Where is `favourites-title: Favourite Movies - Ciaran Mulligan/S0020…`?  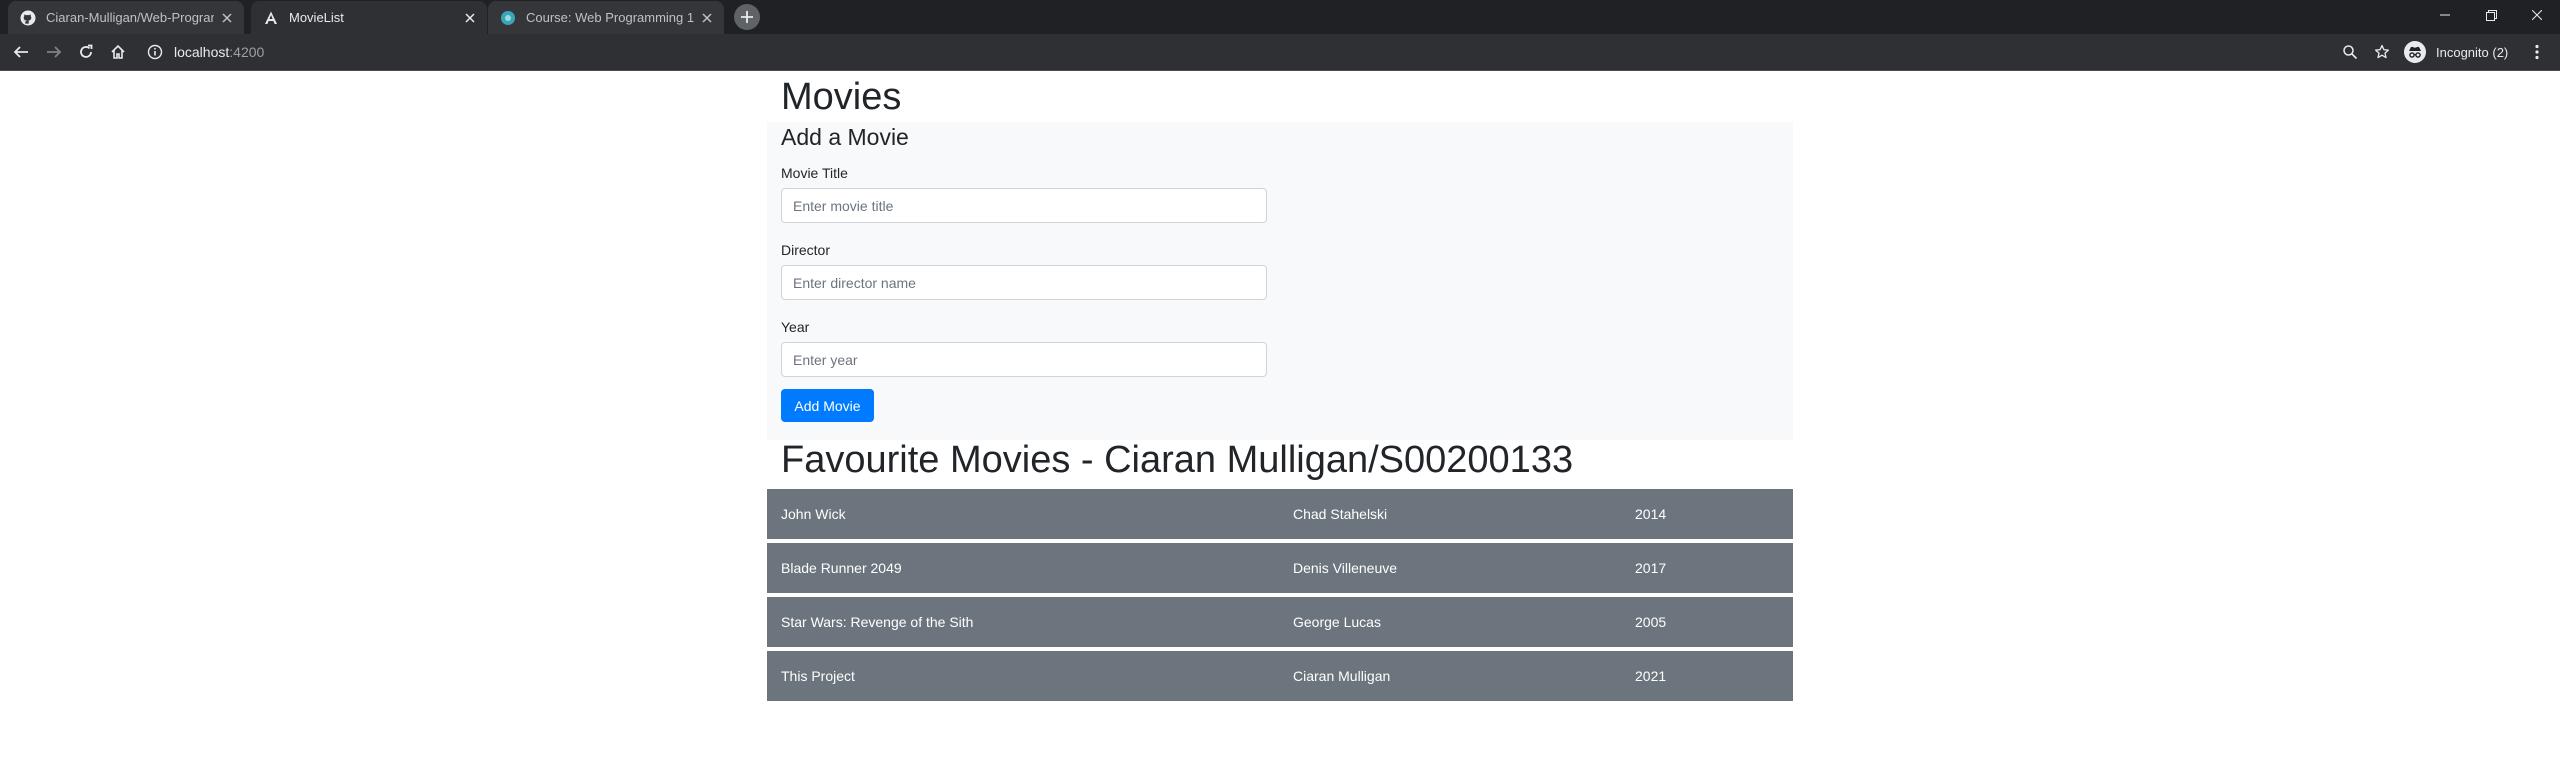 favourites-title: Favourite Movies - Ciaran Mulligan/S0020… is located at coordinates (1177, 460).